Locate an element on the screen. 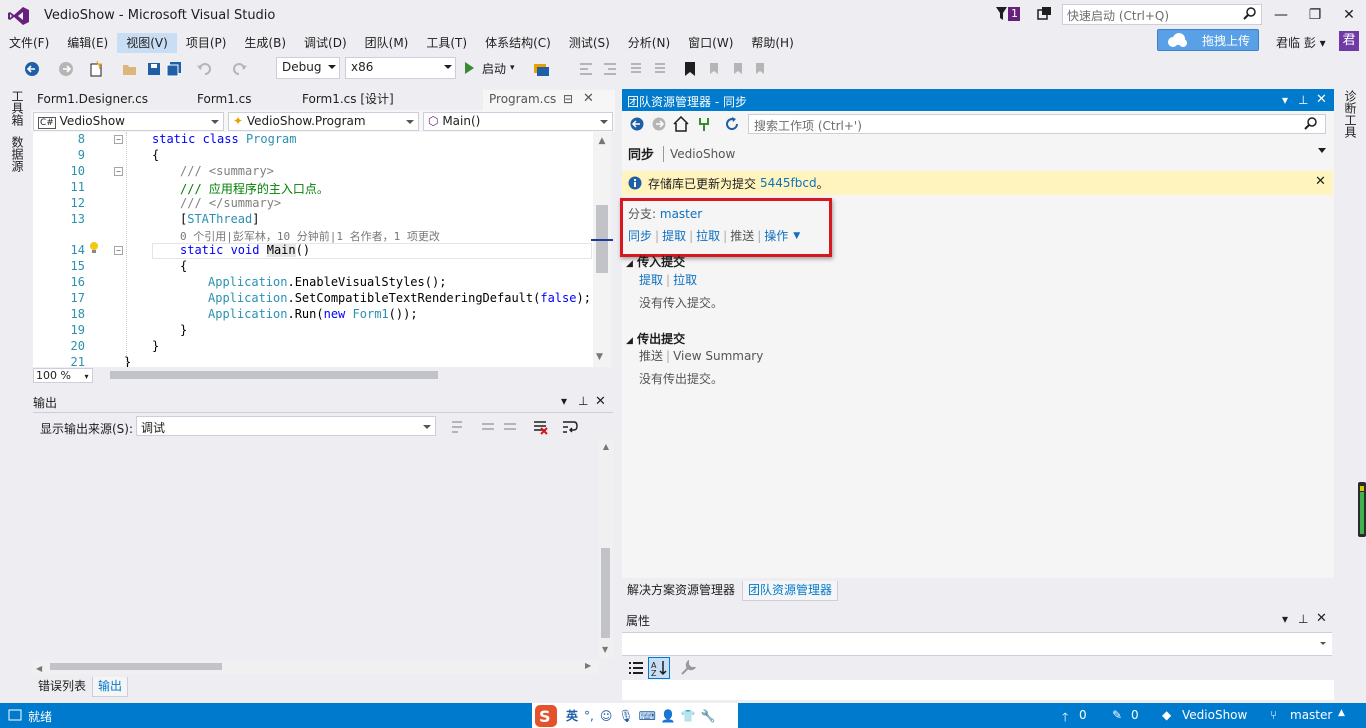 The width and height of the screenshot is (1366, 728). menu-item-12: 帮助(H) is located at coordinates (772, 43).